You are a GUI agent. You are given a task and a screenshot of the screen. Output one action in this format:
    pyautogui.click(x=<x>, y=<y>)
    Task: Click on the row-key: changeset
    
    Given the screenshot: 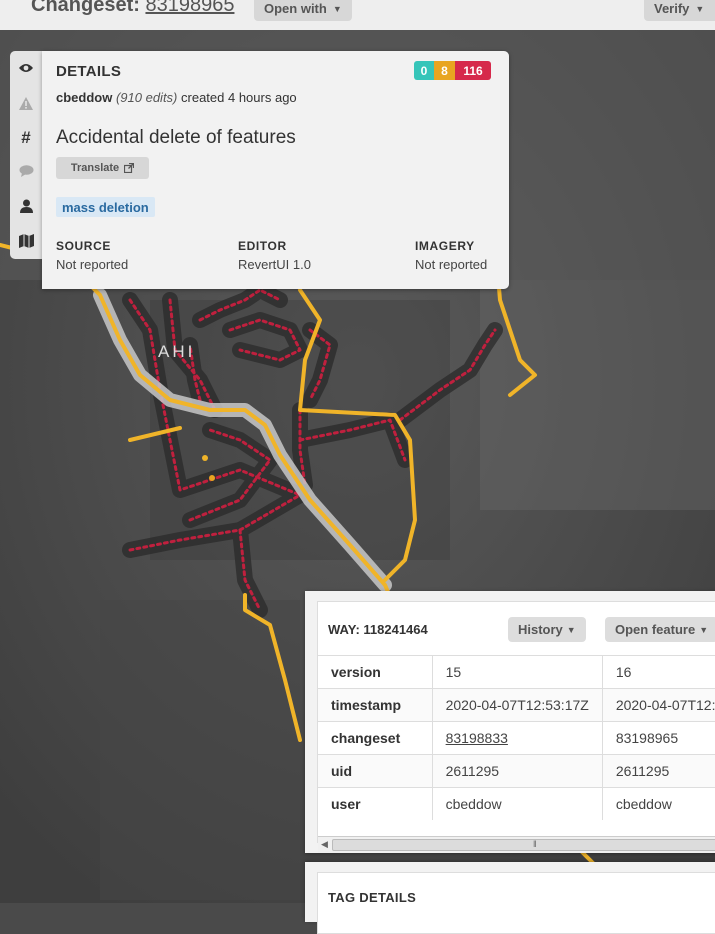 What is the action you would take?
    pyautogui.click(x=375, y=738)
    